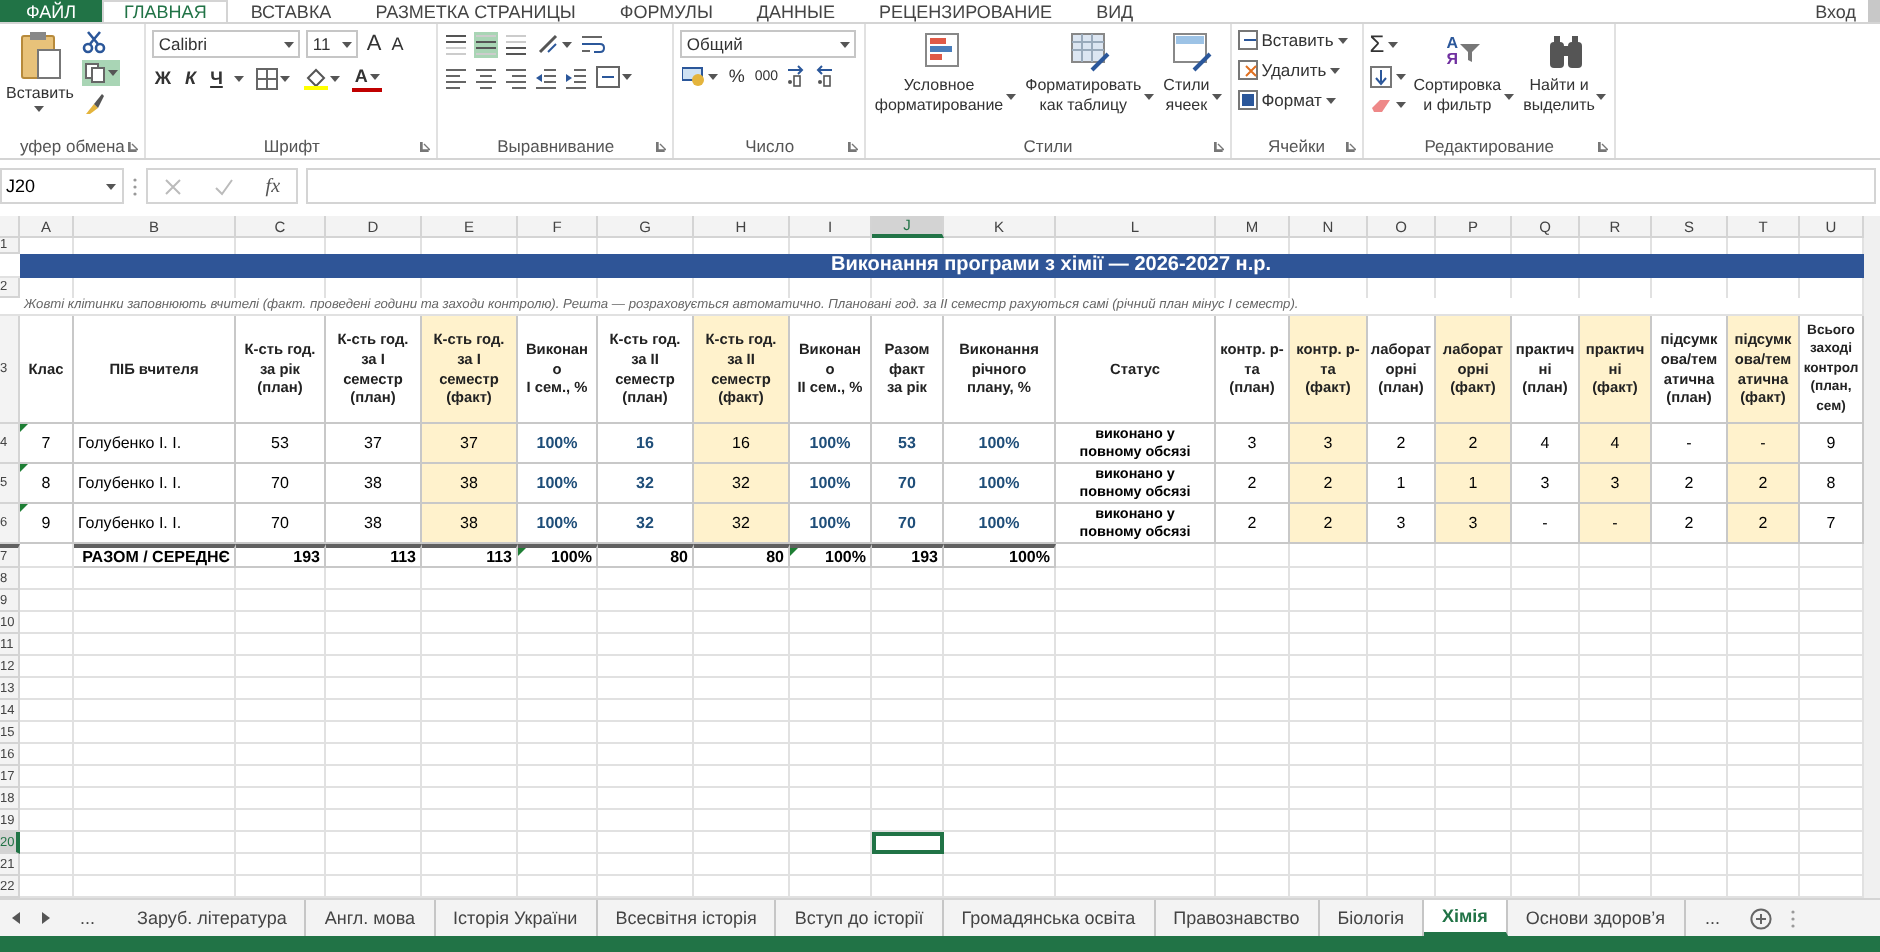  Describe the element at coordinates (93, 42) in the screenshot. I see `scissors-icon` at that location.